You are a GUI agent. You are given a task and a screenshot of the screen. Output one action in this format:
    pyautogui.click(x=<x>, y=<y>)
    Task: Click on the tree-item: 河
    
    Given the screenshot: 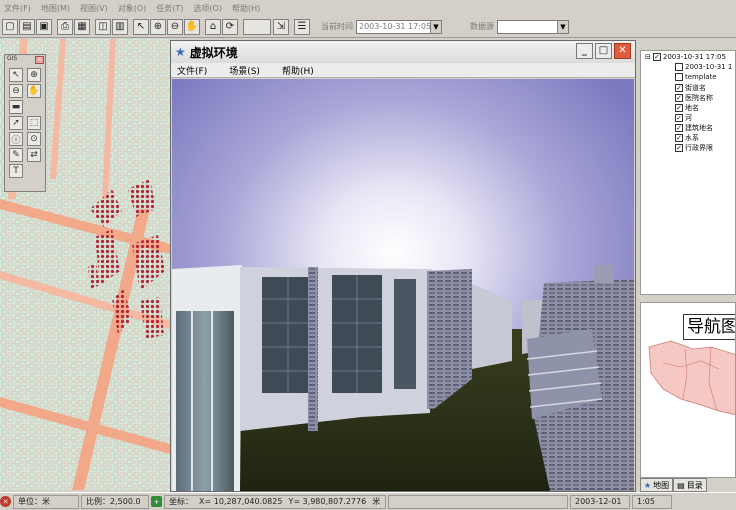 What is the action you would take?
    pyautogui.click(x=683, y=118)
    